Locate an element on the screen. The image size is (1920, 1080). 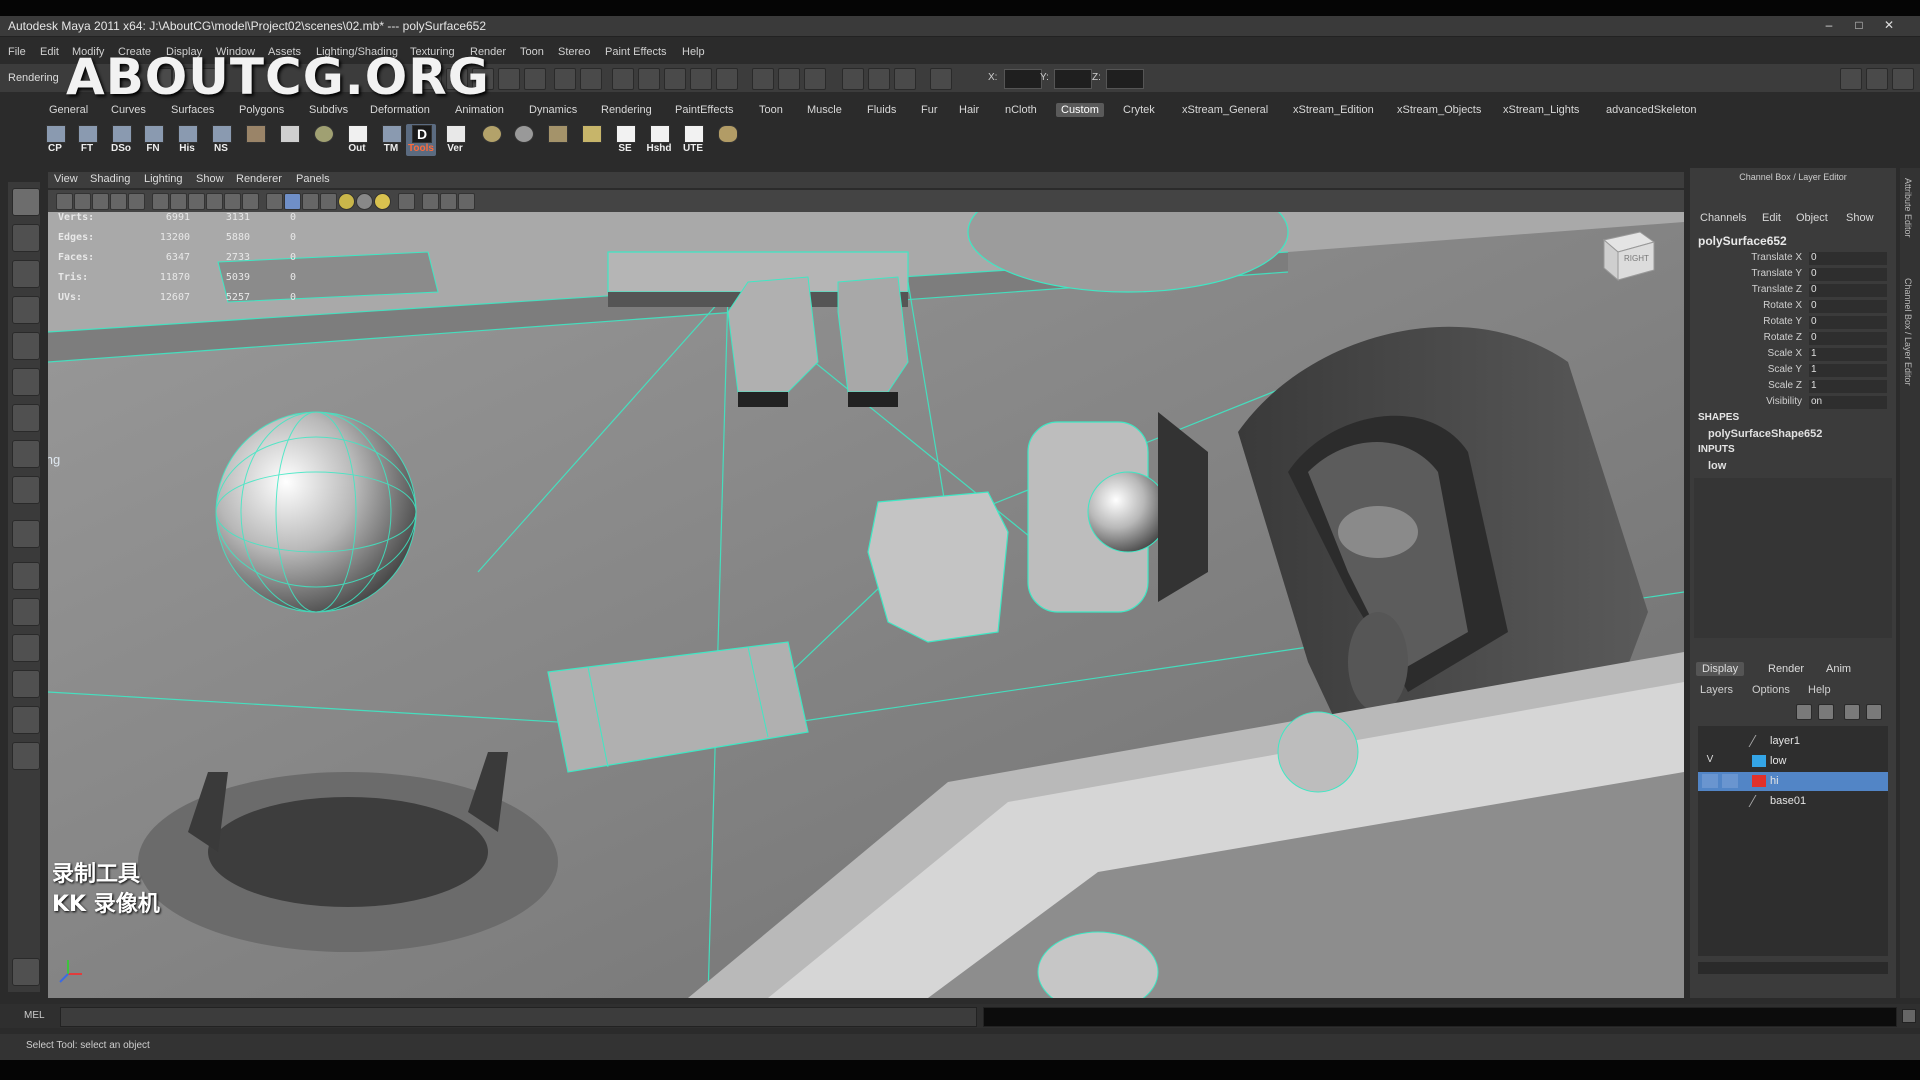
menu-edit: Edit is located at coordinates (49, 52).